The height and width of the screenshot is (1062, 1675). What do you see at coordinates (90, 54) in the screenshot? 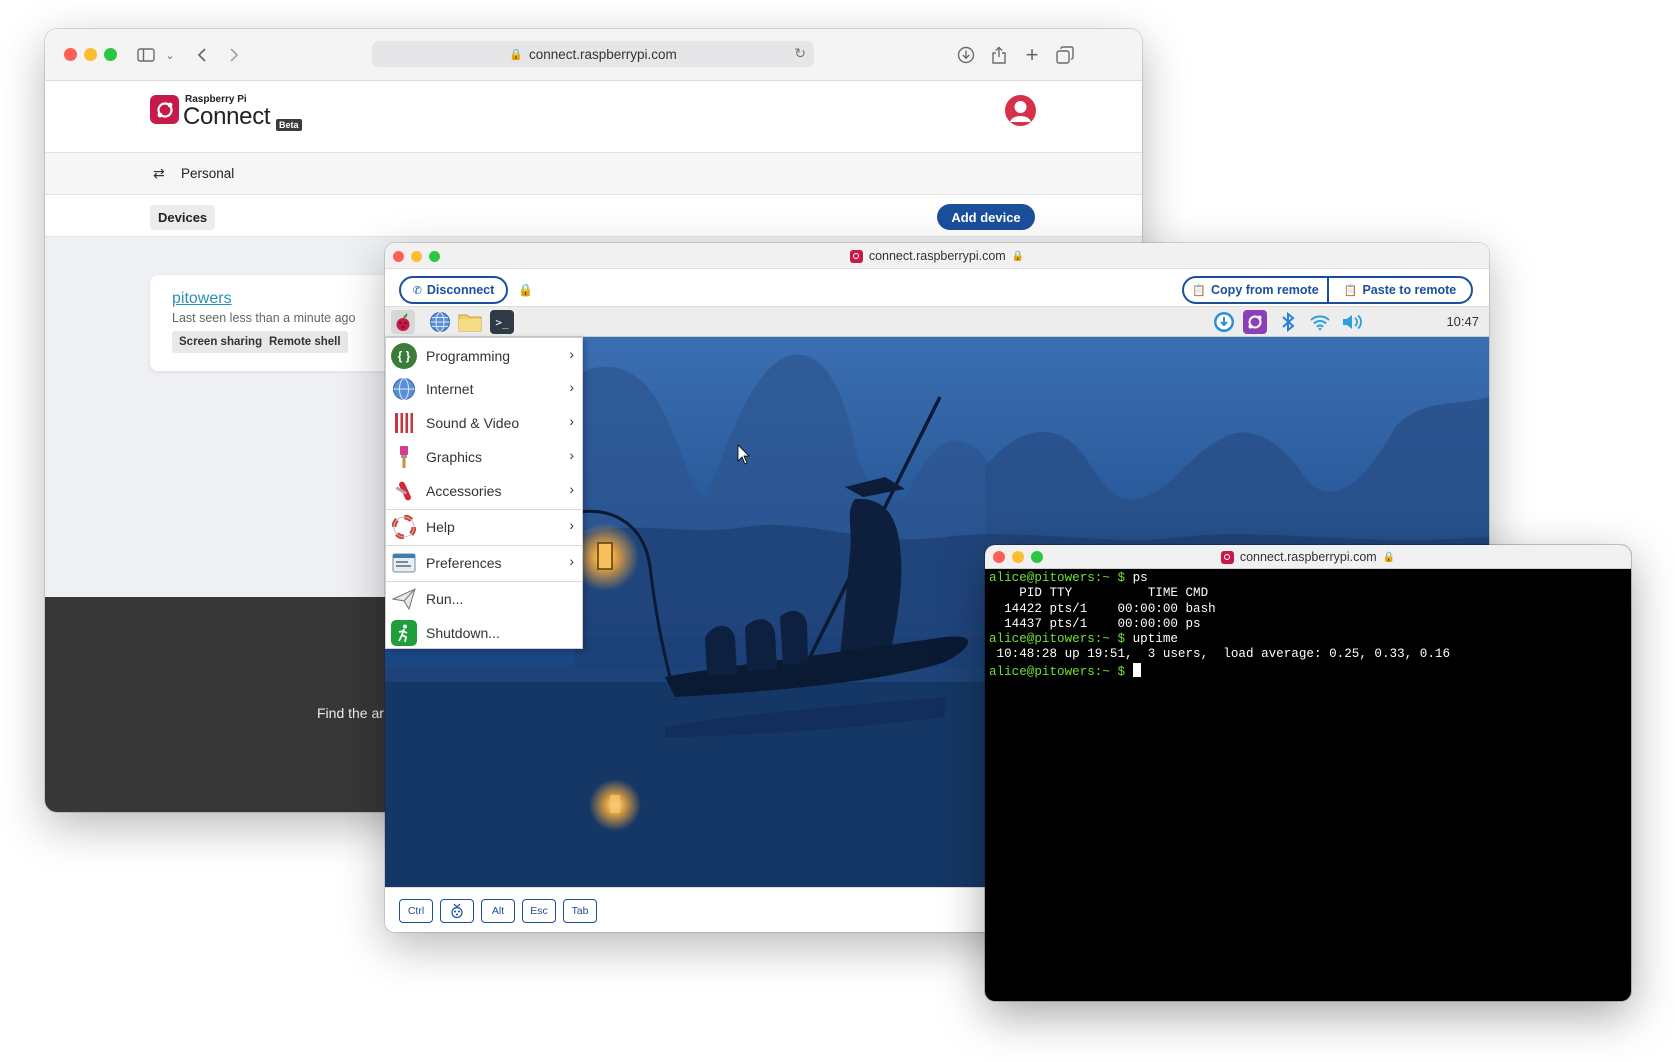
I see `minimize-button` at bounding box center [90, 54].